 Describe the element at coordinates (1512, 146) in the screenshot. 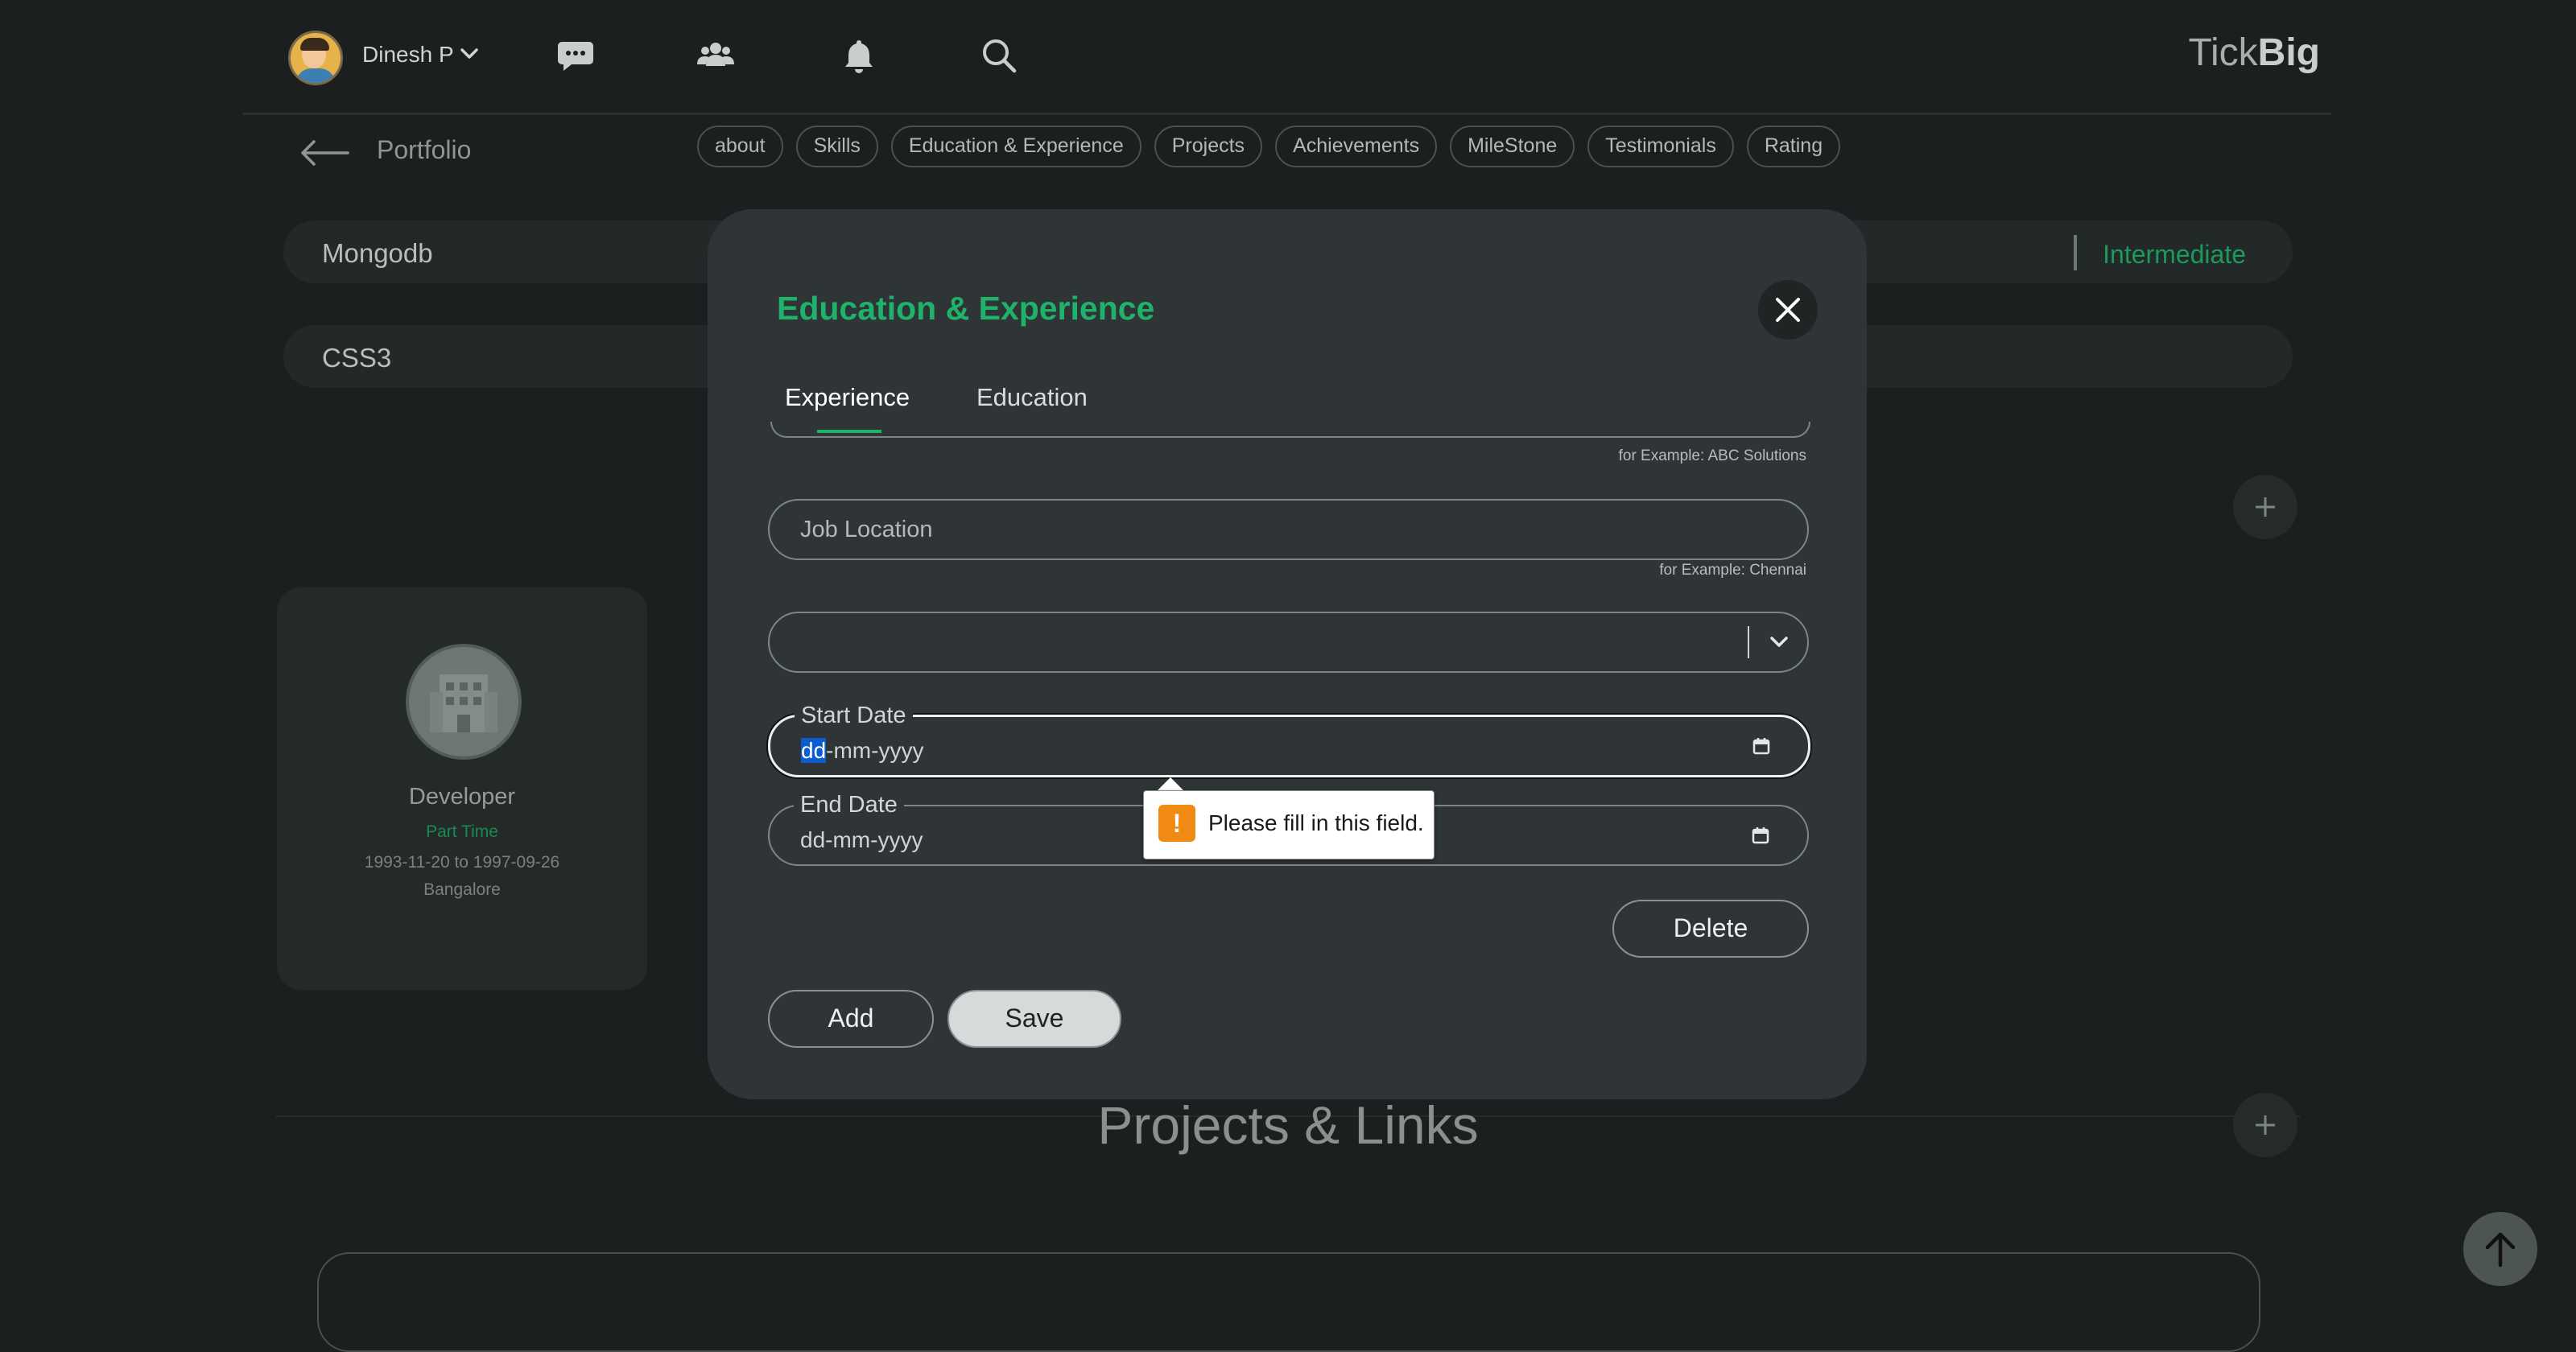

I see `chip-milestone: MileStone` at that location.